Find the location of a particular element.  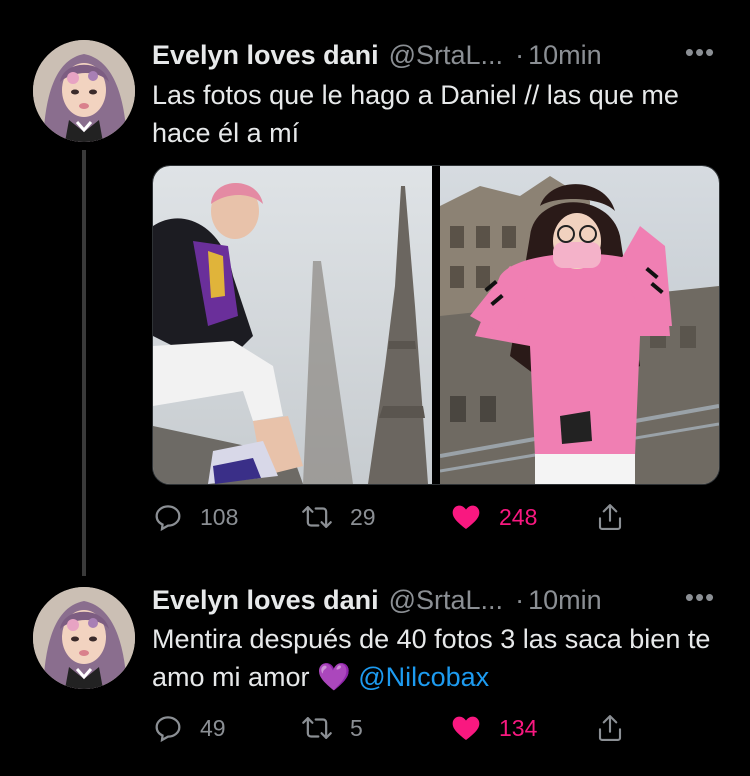

retweet-count: 29 is located at coordinates (363, 516).